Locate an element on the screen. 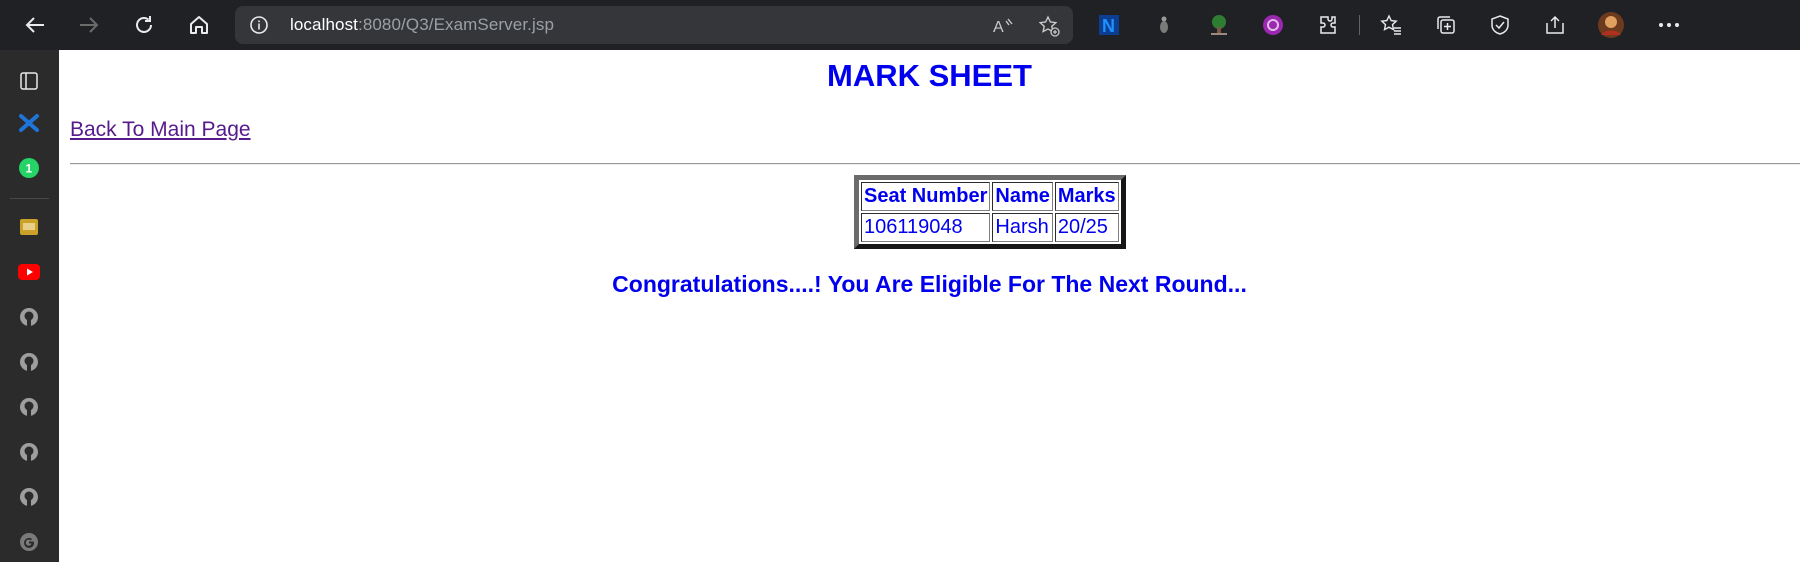 This screenshot has width=1800, height=562. table-header-row: Seat Number Name Marks is located at coordinates (990, 196).